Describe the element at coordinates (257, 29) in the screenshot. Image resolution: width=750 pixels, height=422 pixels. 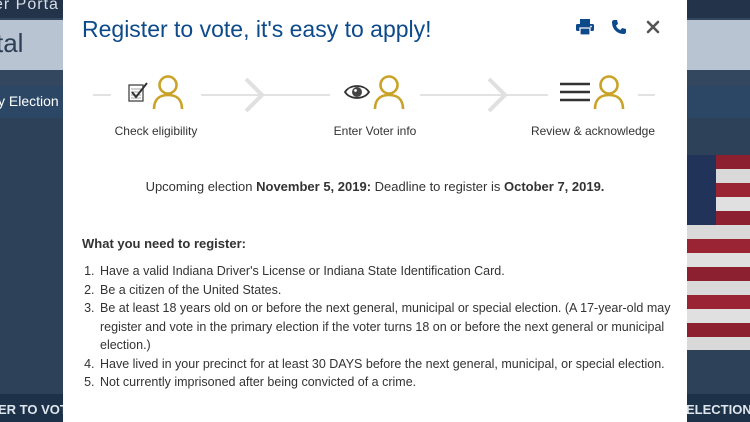
I see `modal-title: Register to vote, it's easy to apply!` at that location.